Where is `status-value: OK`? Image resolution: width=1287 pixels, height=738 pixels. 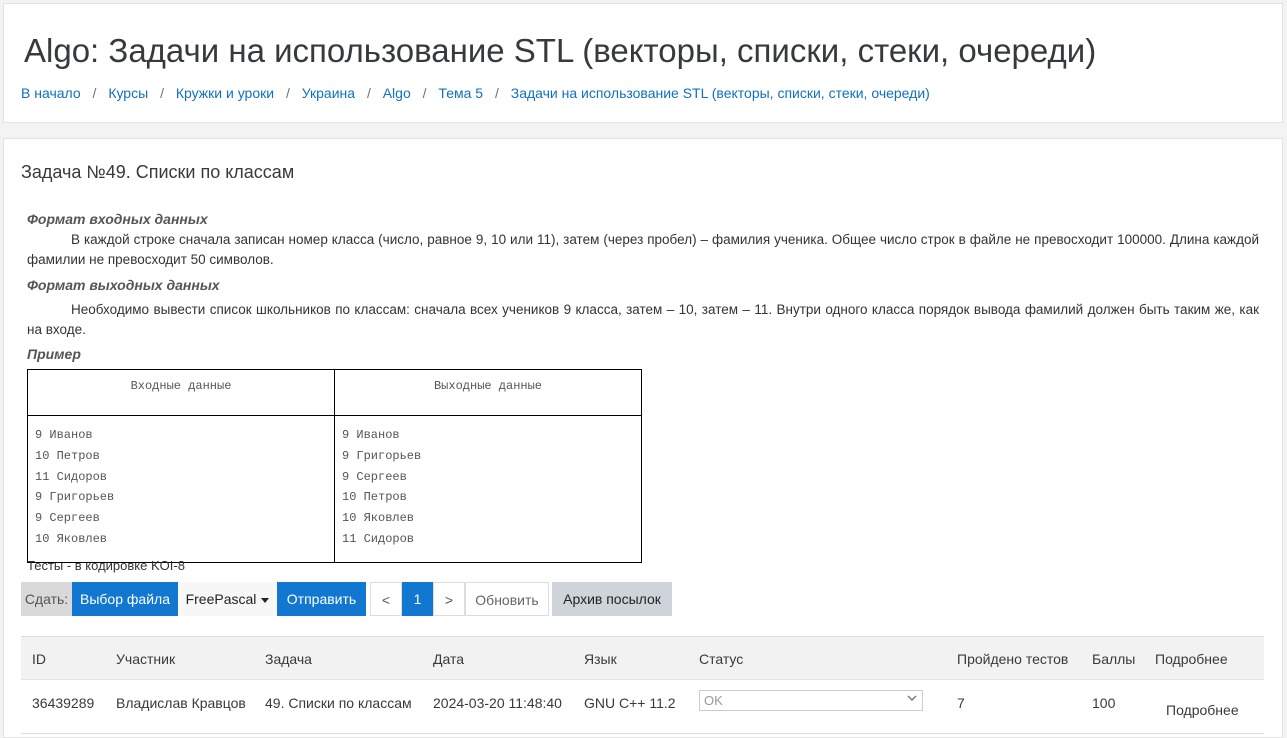
status-value: OK is located at coordinates (713, 700).